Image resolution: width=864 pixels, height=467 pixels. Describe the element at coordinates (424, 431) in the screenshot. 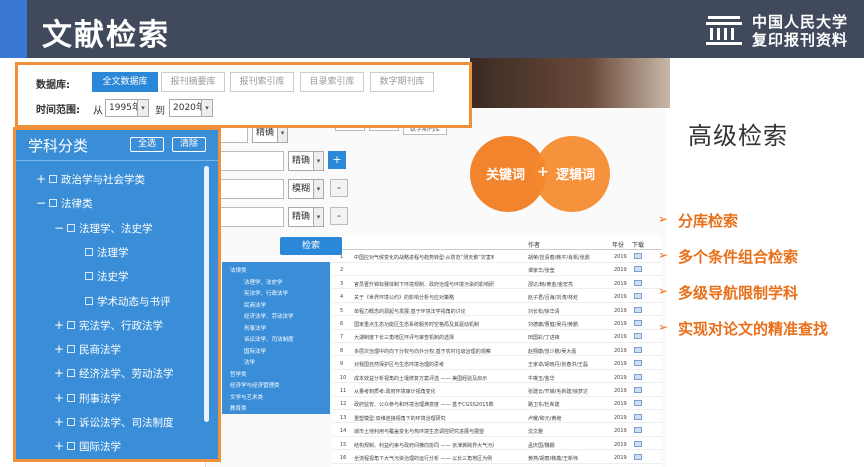

I see `row-title: 城市土地利用与覆盖变化与热环境生态调控研究进展与展望` at that location.